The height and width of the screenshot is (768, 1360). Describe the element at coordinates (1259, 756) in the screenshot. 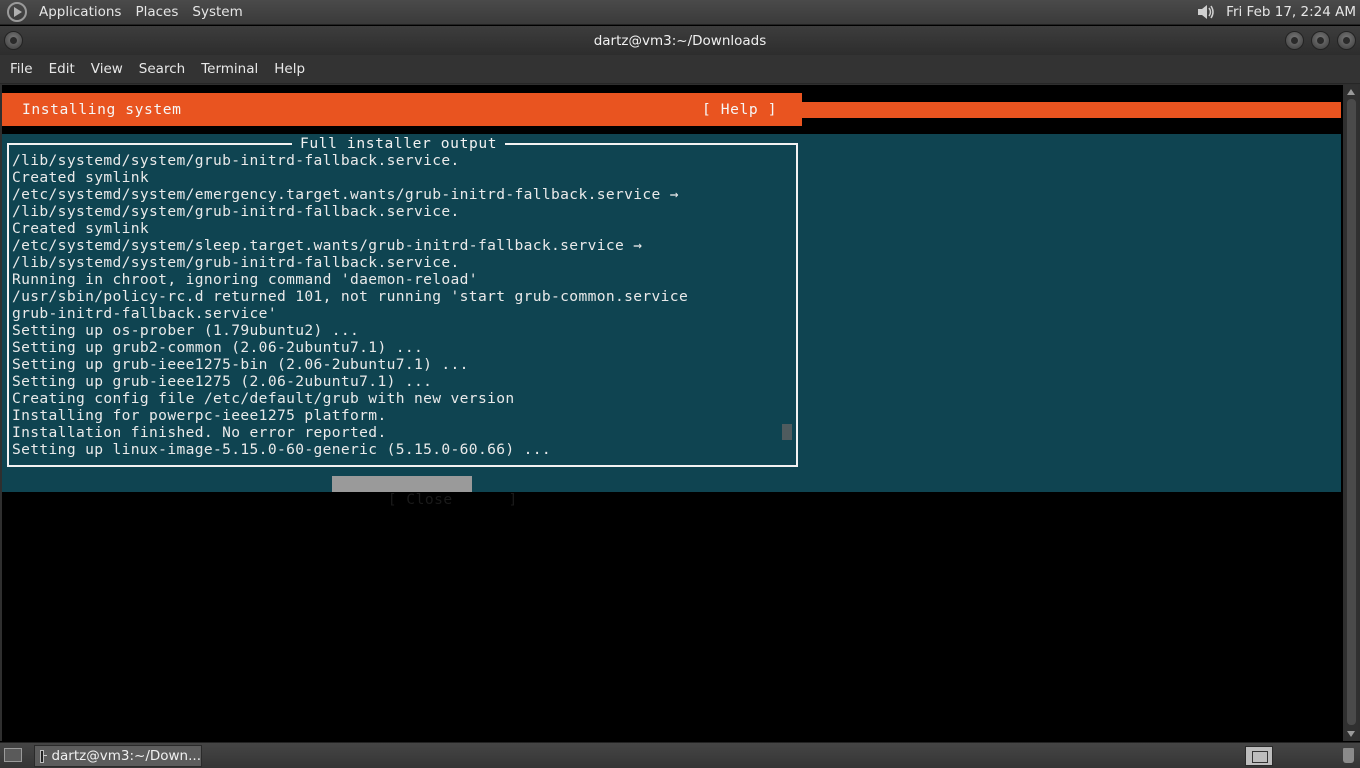

I see `workspace-switcher` at that location.